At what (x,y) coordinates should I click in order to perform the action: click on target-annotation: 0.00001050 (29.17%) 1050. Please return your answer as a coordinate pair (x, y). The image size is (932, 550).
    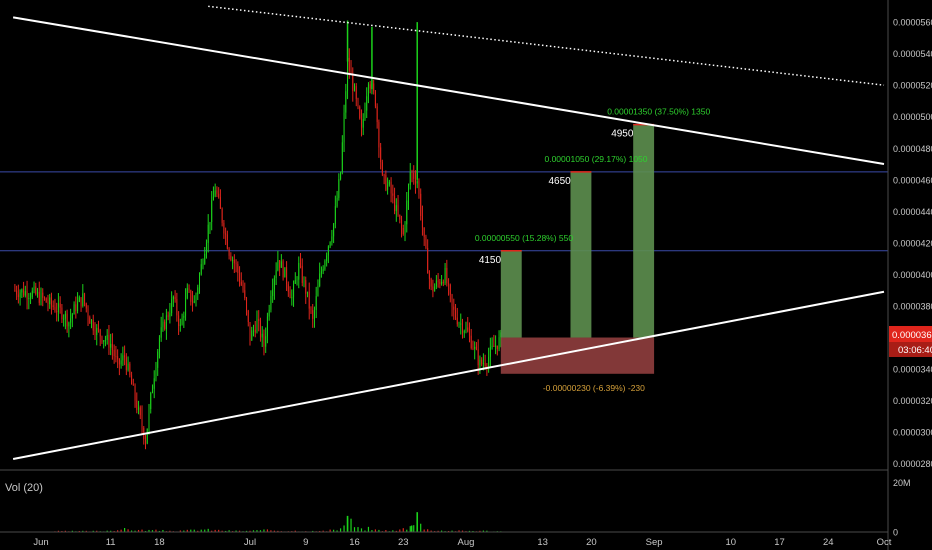
    Looking at the image, I should click on (595, 159).